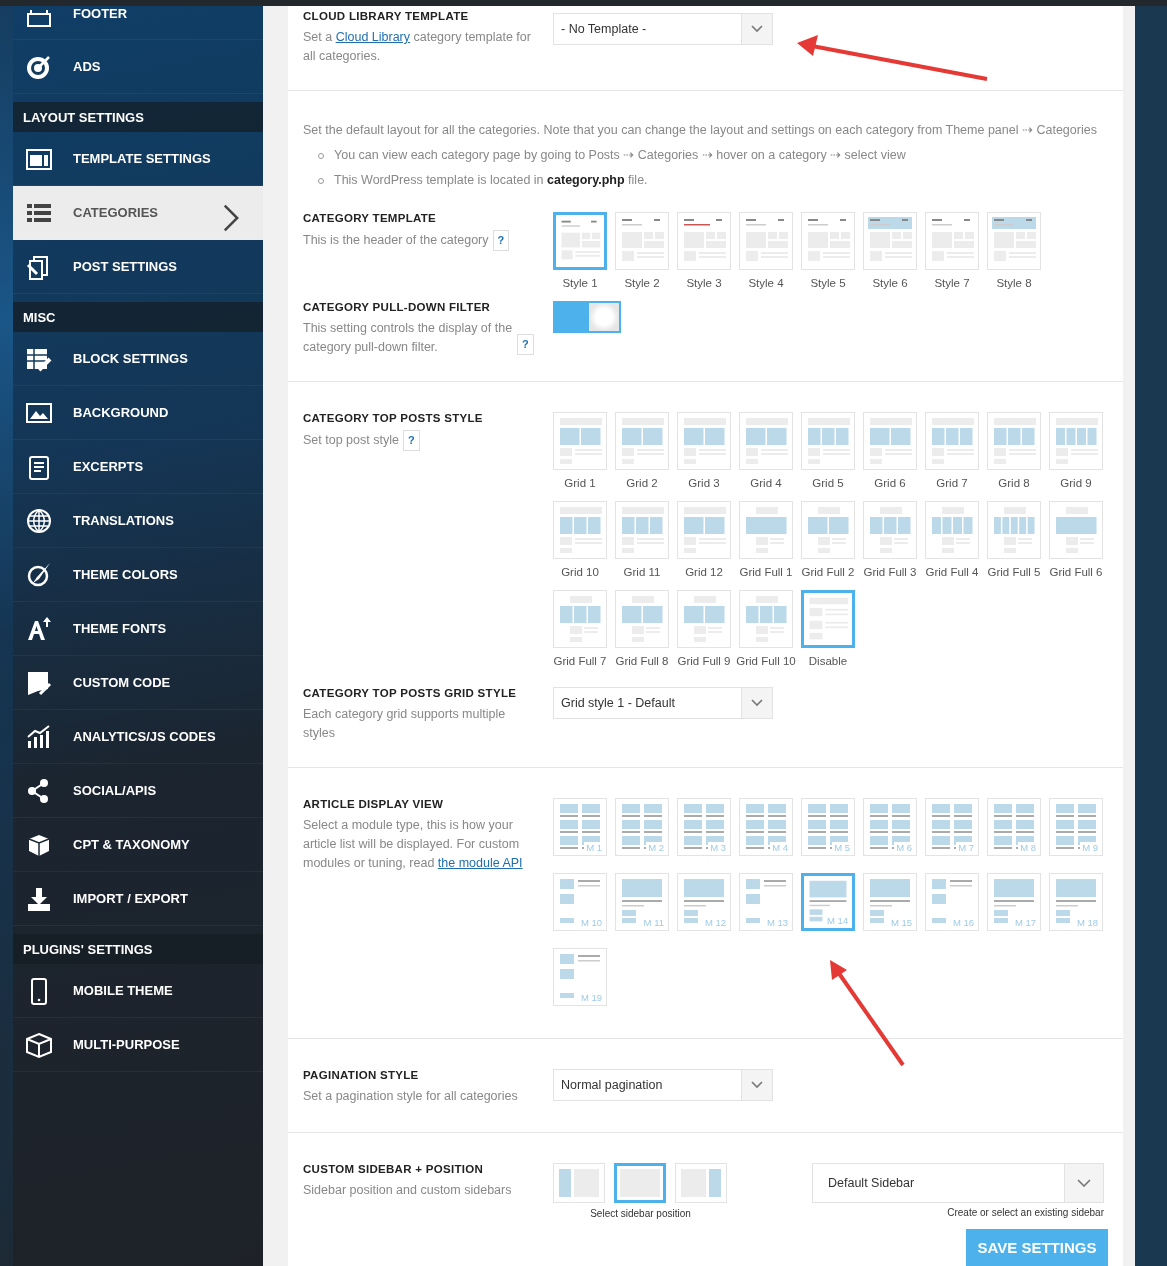  What do you see at coordinates (138, 23) in the screenshot?
I see `sidebar-item: FOOTER` at bounding box center [138, 23].